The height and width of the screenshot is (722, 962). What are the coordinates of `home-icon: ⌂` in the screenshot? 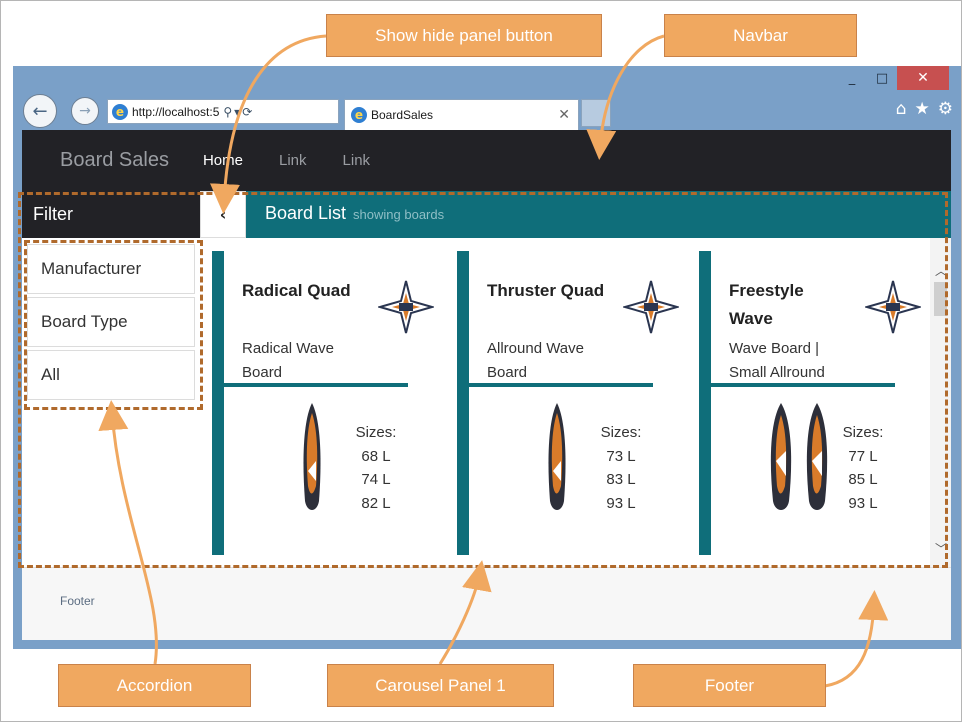 It's located at (901, 109).